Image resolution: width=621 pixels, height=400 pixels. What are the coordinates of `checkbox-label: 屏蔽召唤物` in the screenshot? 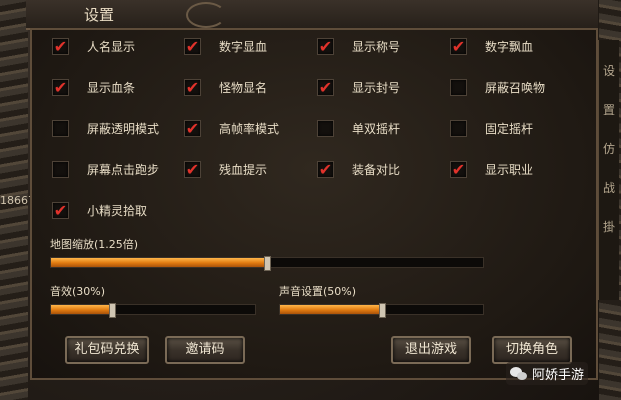 It's located at (515, 88).